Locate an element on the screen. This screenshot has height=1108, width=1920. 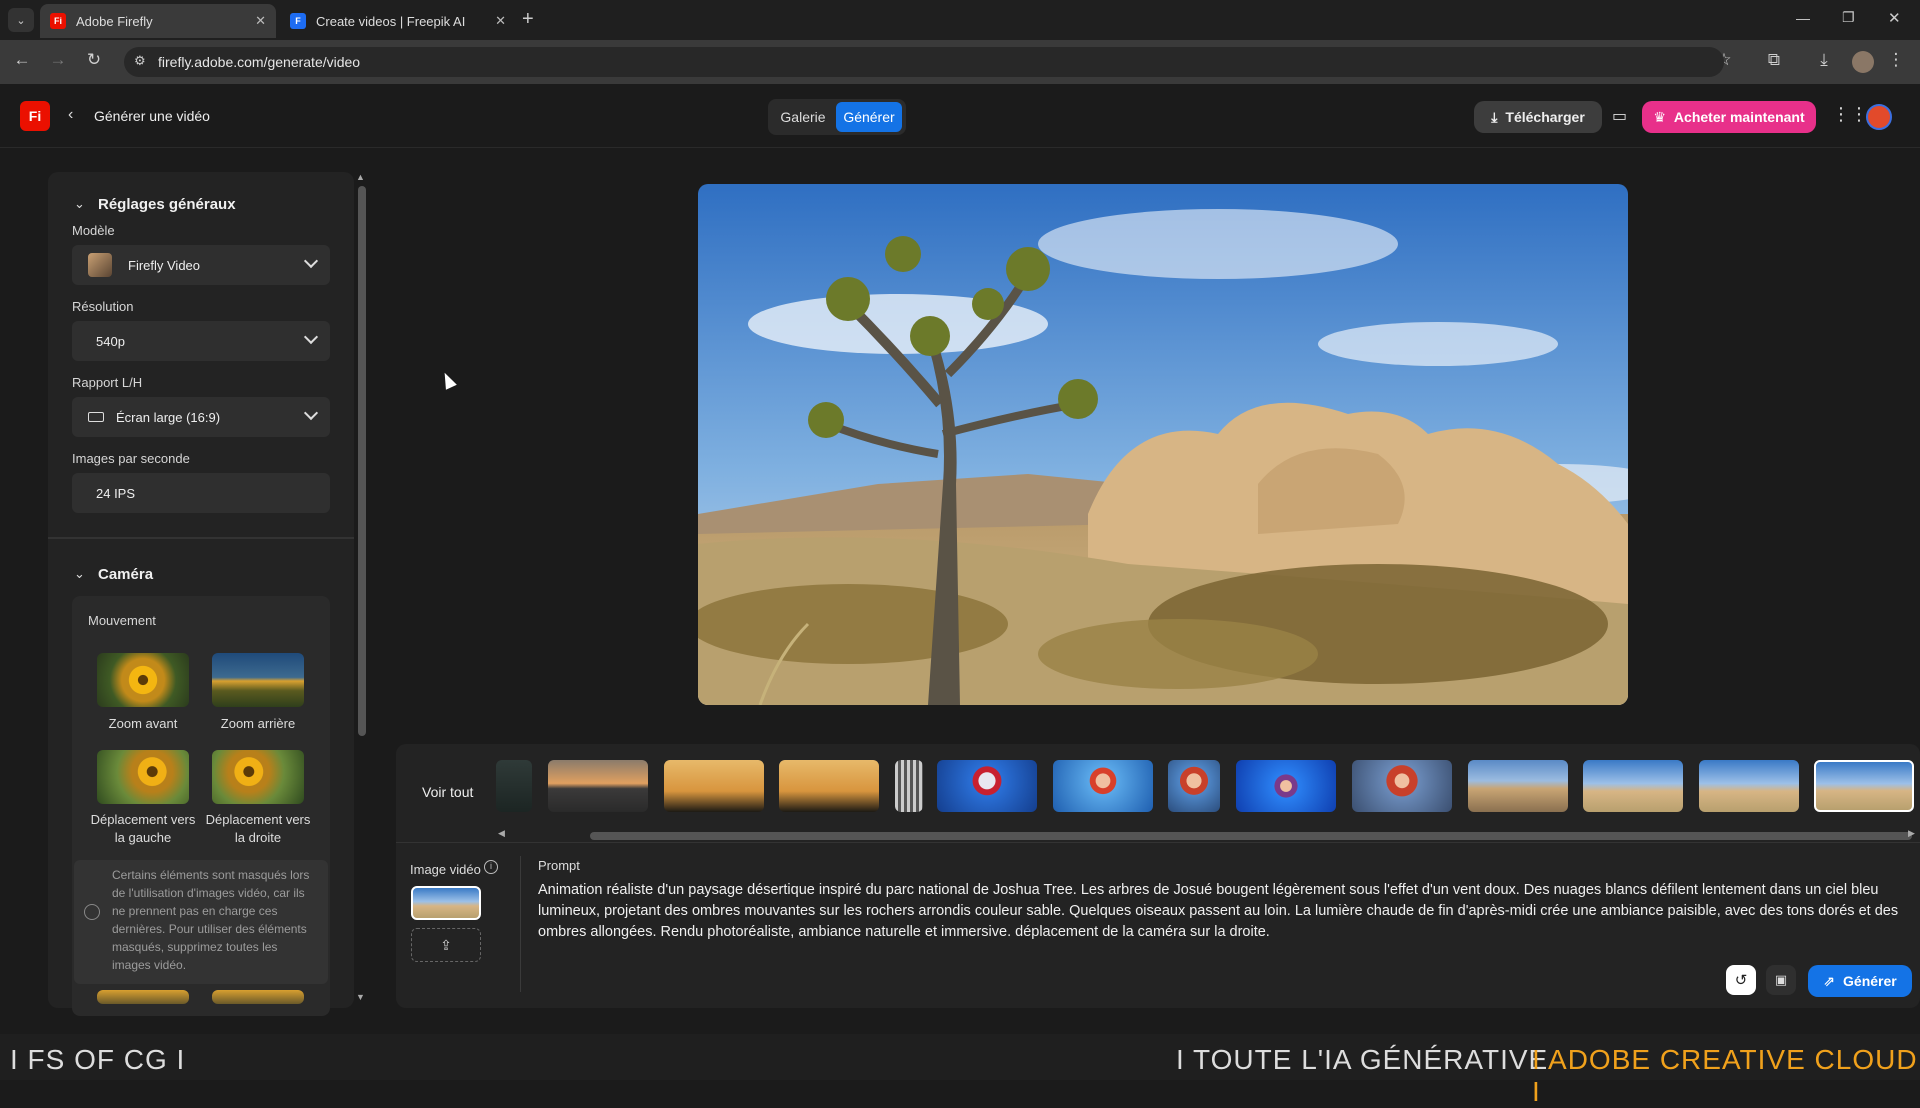
scroll-left-icon: ◀ is located at coordinates (501, 833).